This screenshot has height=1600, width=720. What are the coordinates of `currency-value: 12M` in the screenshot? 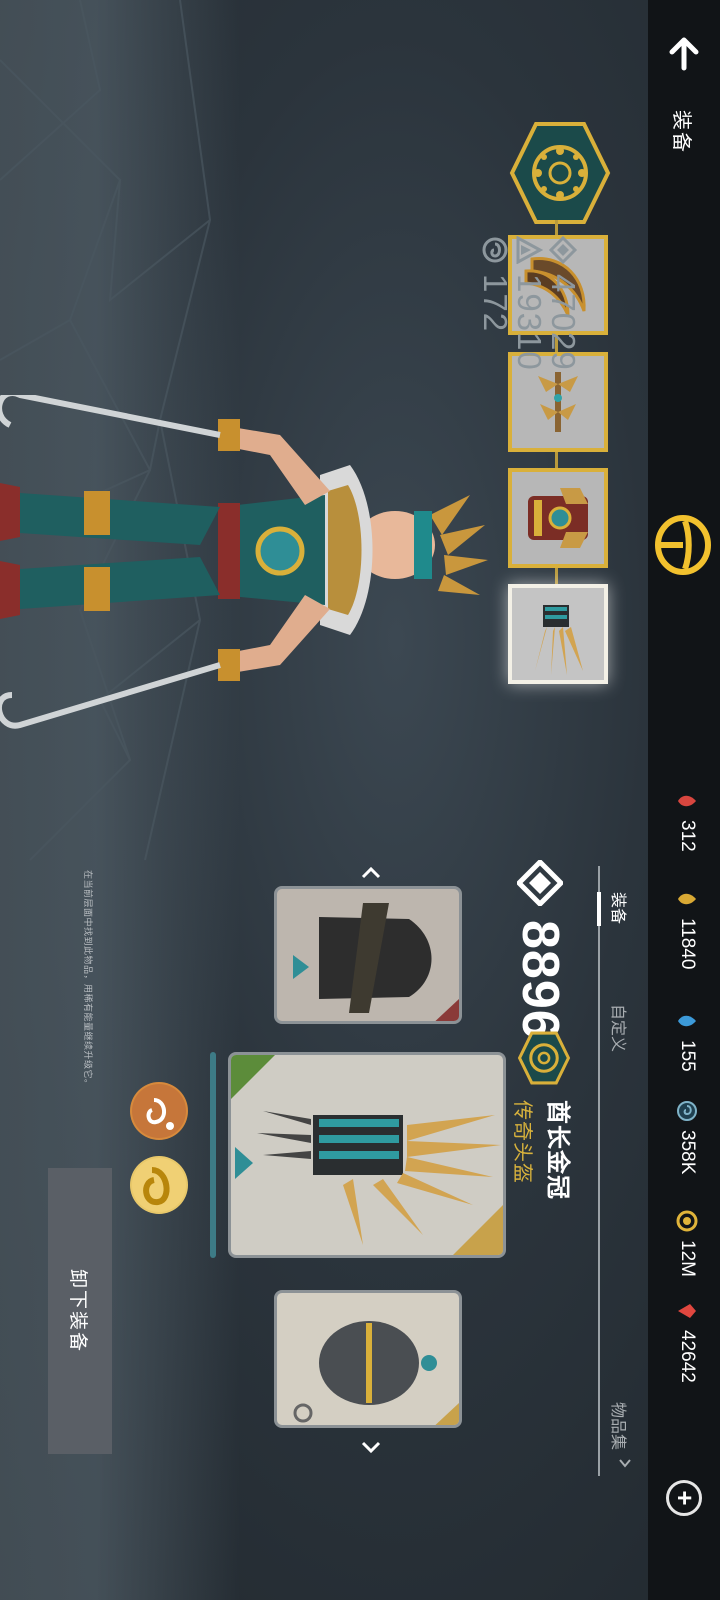 It's located at (687, 1258).